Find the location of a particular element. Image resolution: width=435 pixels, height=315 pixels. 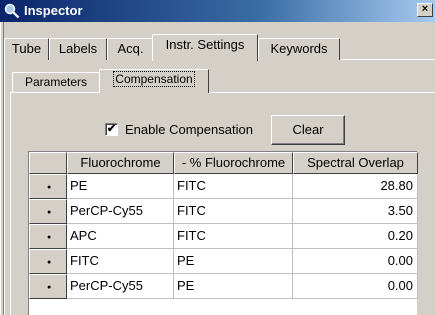

window-title: Inspector is located at coordinates (53, 10).